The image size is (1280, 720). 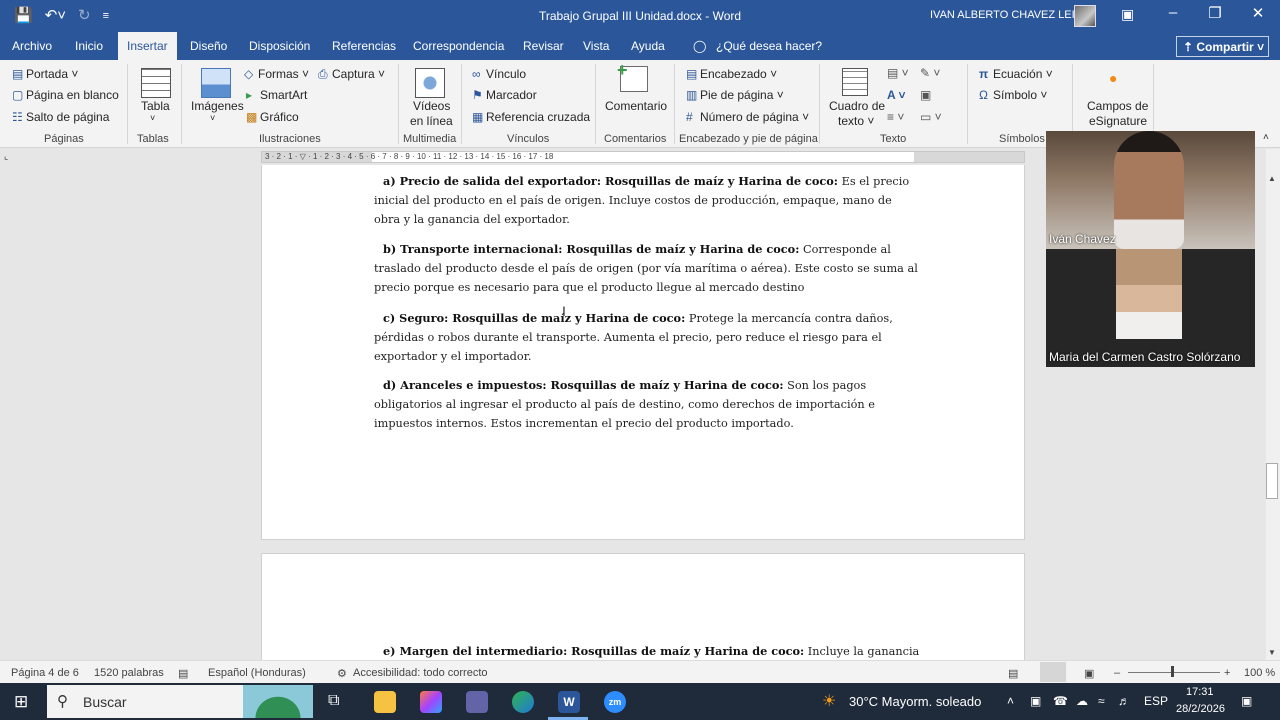 What do you see at coordinates (276, 95) in the screenshot?
I see `smartart-button: ▸ SmartArt` at bounding box center [276, 95].